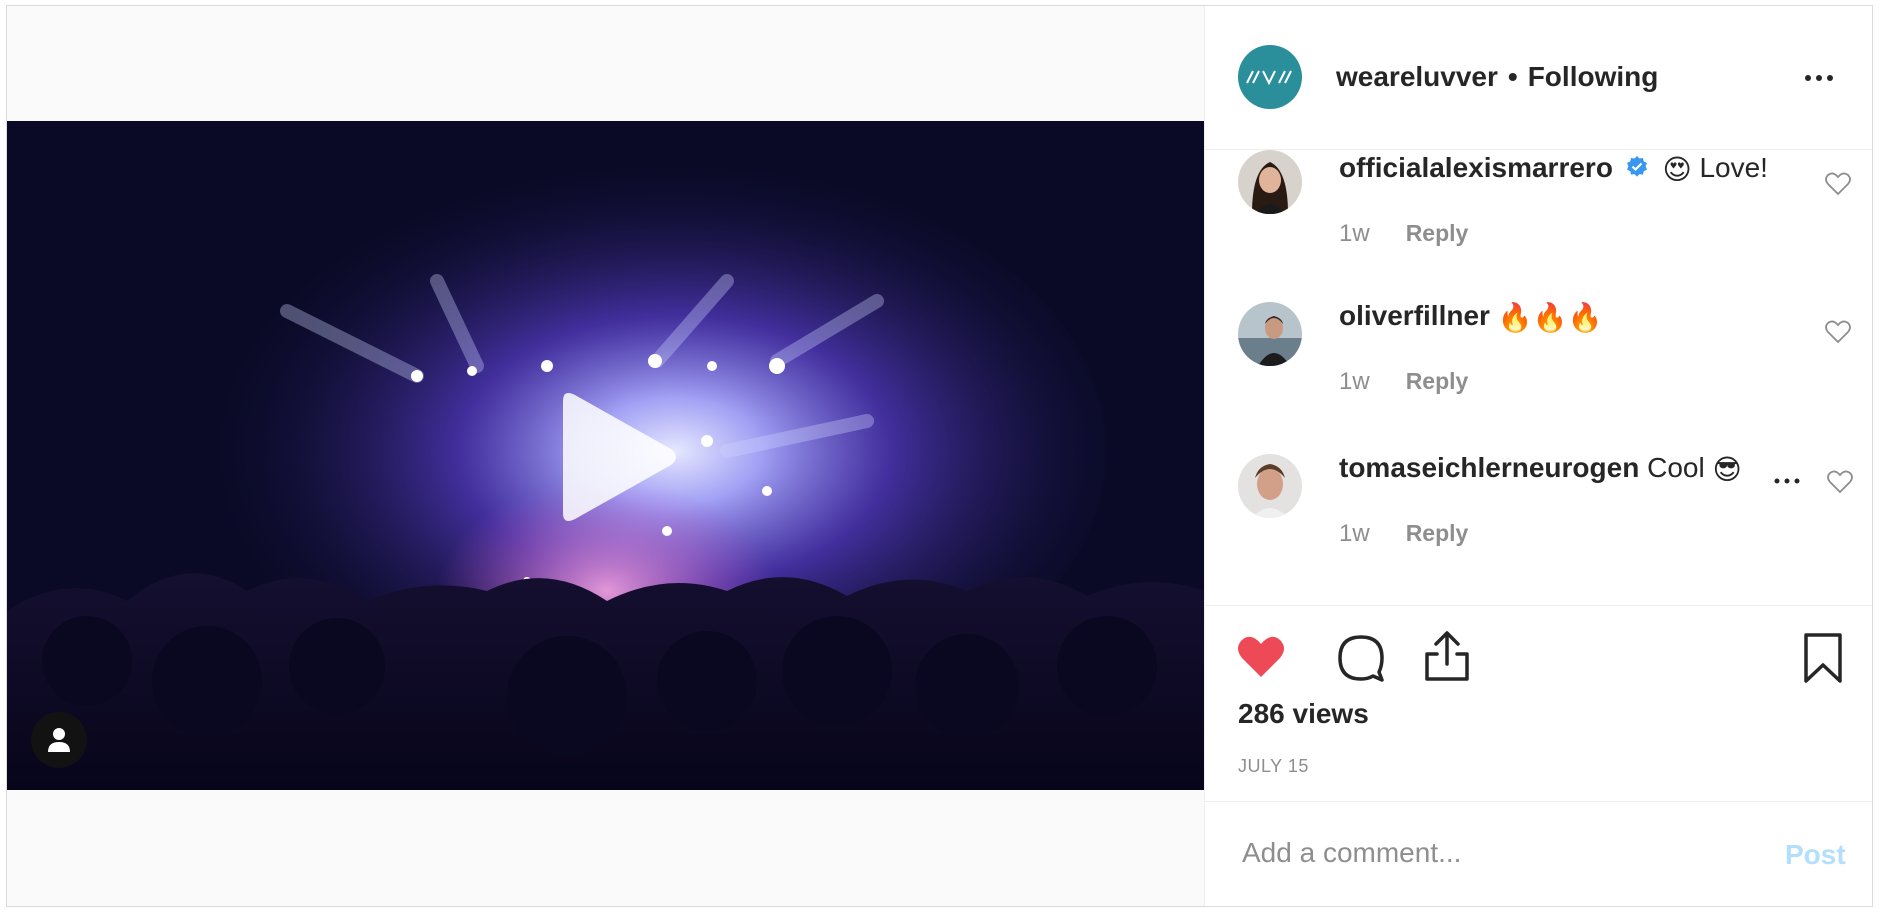  I want to click on comment-icon, so click(1361, 660).